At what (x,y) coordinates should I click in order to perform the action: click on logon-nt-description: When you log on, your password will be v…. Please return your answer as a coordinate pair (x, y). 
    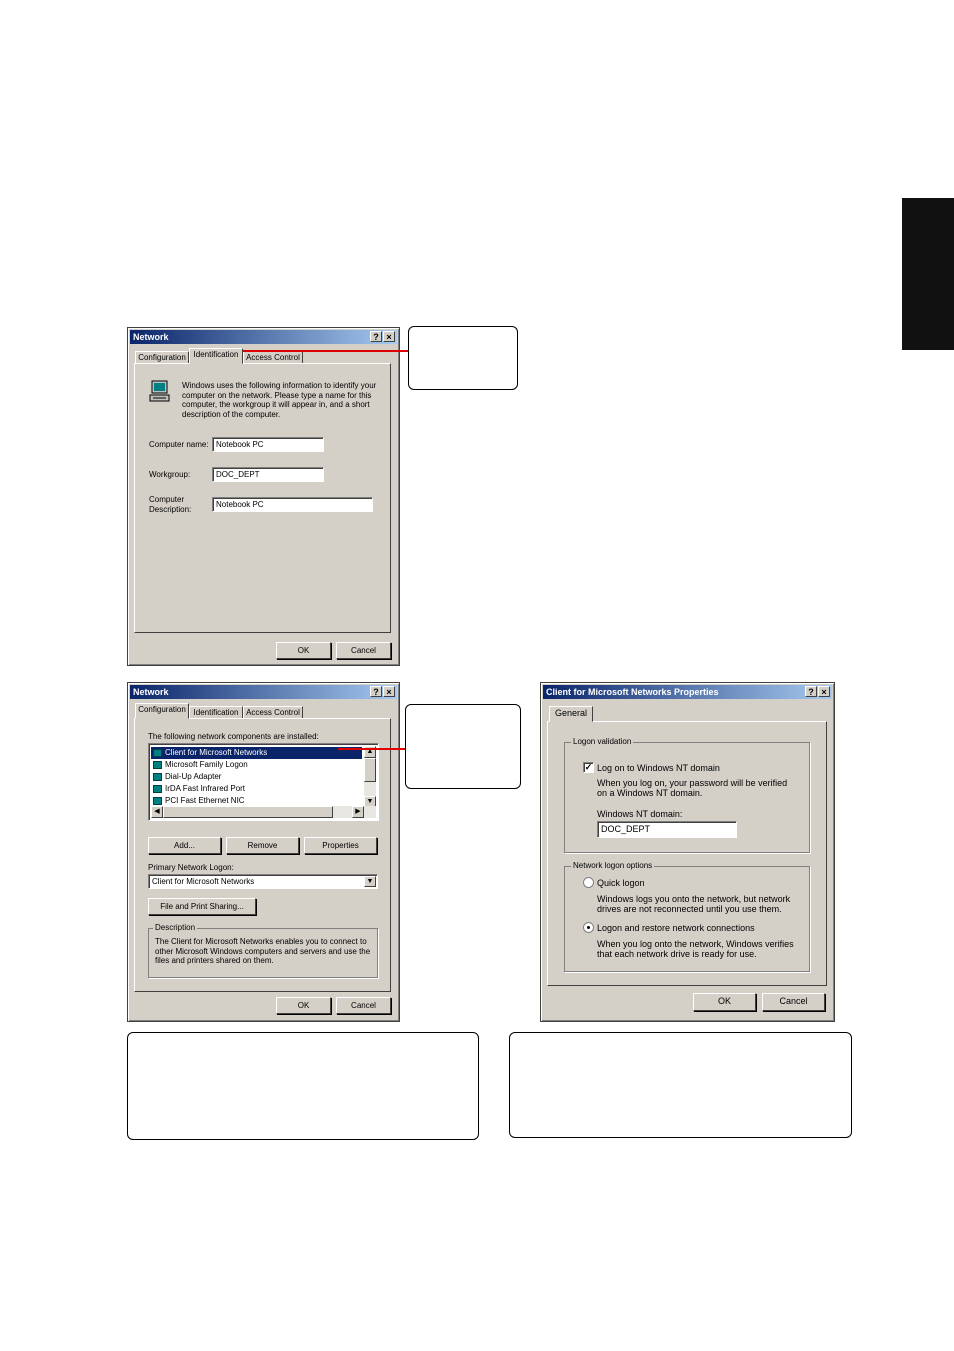
    Looking at the image, I should click on (692, 788).